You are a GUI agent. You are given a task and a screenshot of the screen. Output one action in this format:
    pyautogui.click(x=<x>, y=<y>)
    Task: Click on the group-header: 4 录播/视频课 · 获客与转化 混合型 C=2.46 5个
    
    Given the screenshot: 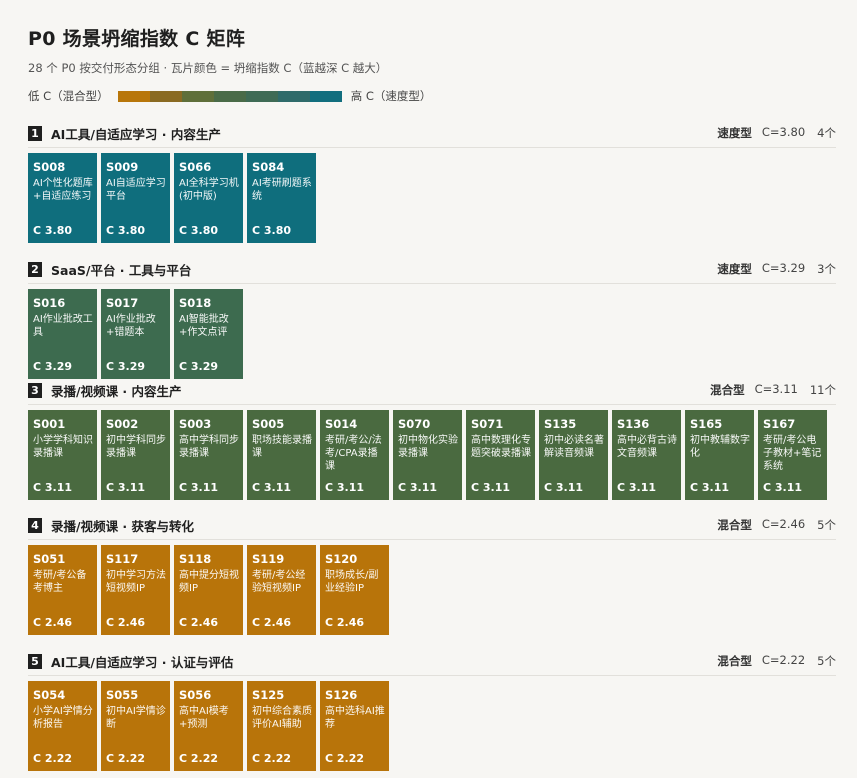 What is the action you would take?
    pyautogui.click(x=432, y=525)
    